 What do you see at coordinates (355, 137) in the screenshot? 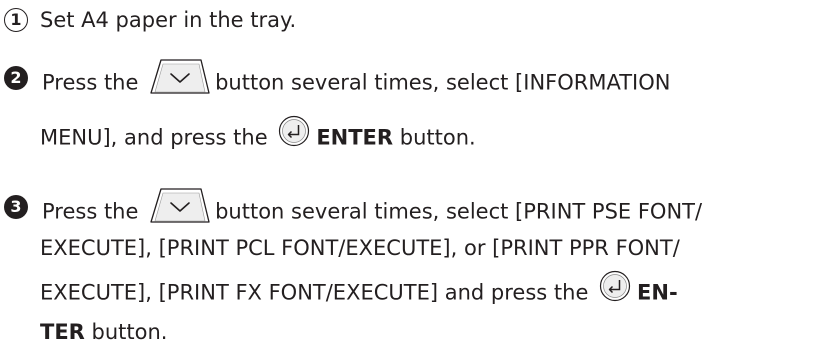
I see `enter-label: ENTER` at bounding box center [355, 137].